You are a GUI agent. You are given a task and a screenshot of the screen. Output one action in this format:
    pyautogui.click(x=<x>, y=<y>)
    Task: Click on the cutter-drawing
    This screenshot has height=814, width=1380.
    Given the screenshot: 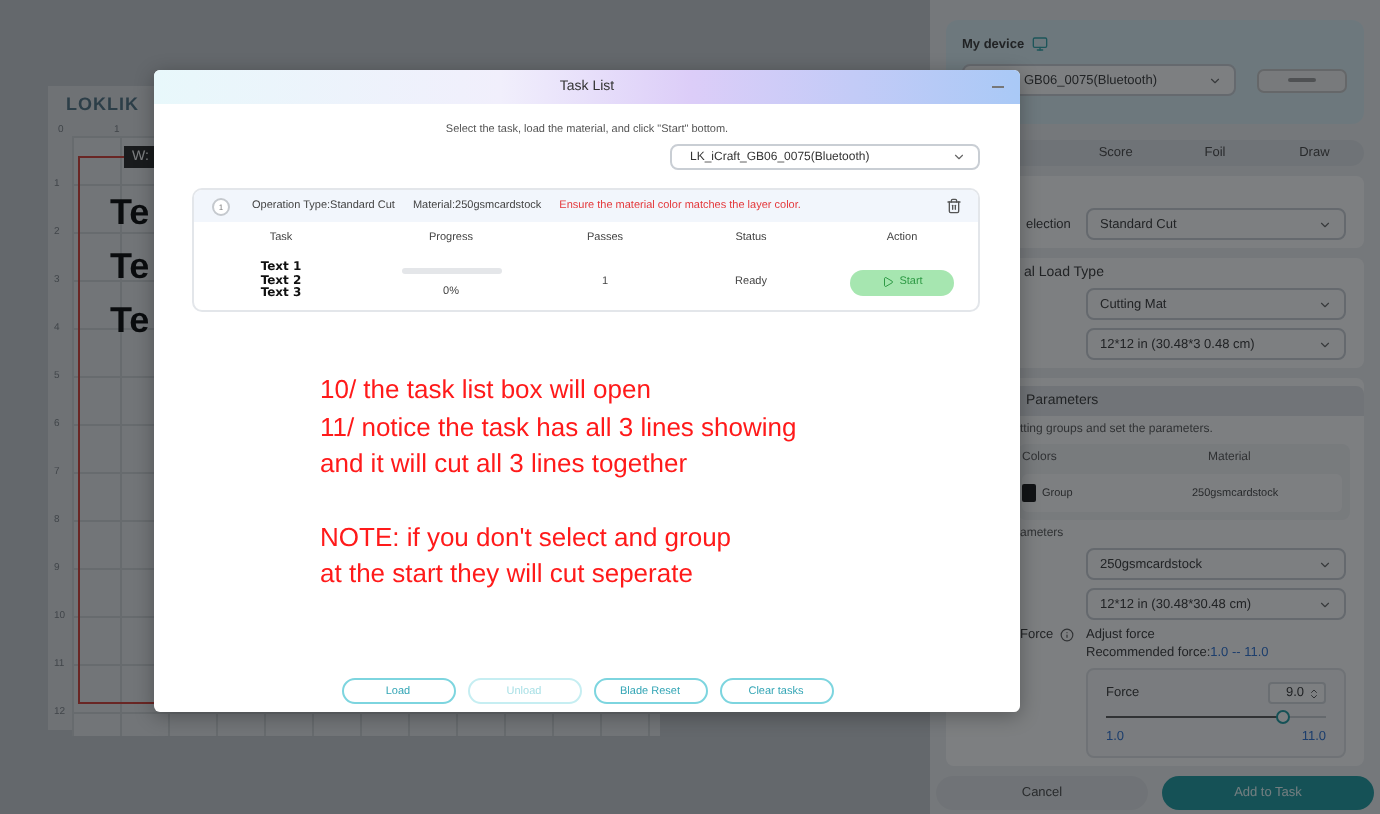 What is the action you would take?
    pyautogui.click(x=1302, y=80)
    